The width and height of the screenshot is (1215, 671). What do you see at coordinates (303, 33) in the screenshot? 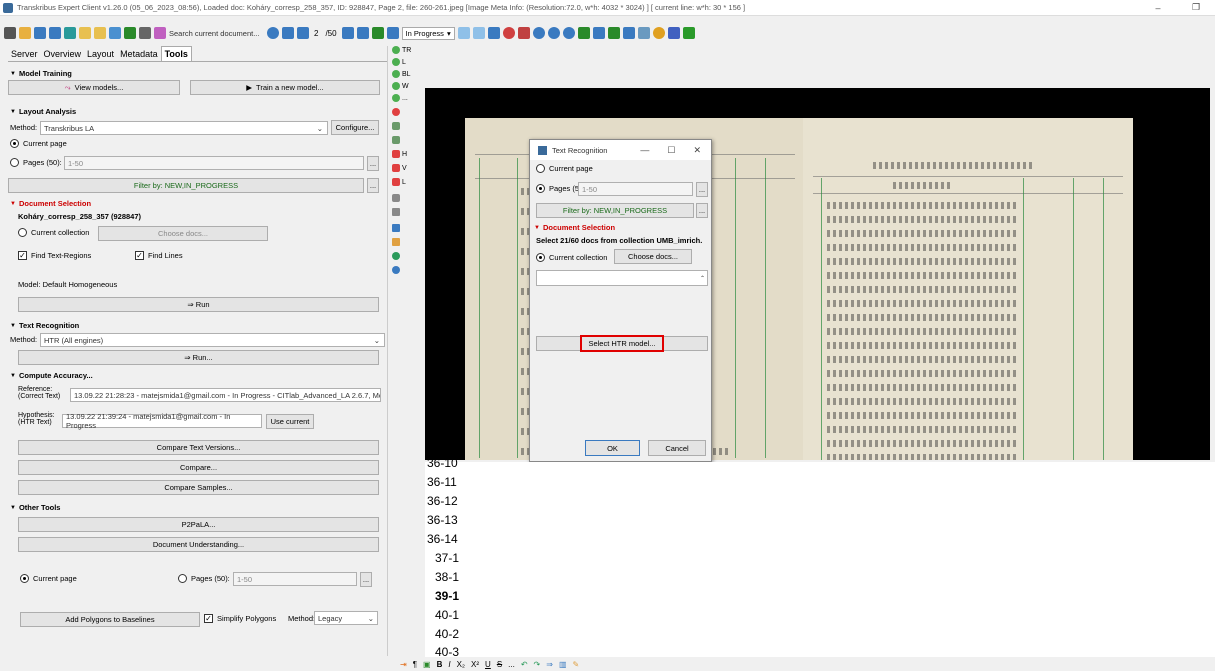
I see `prev-page-icon` at bounding box center [303, 33].